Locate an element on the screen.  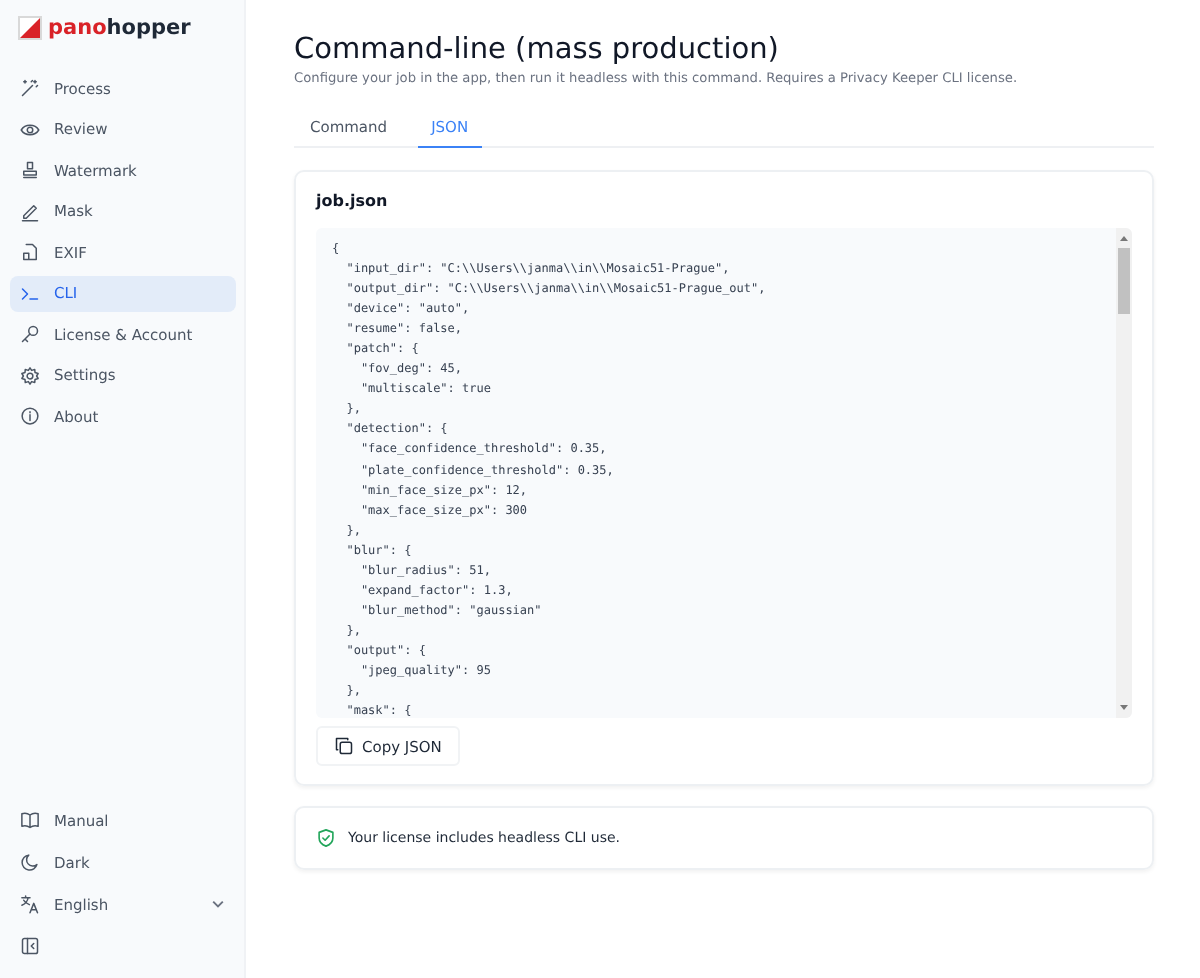
scrollbar-thumb is located at coordinates (1124, 281).